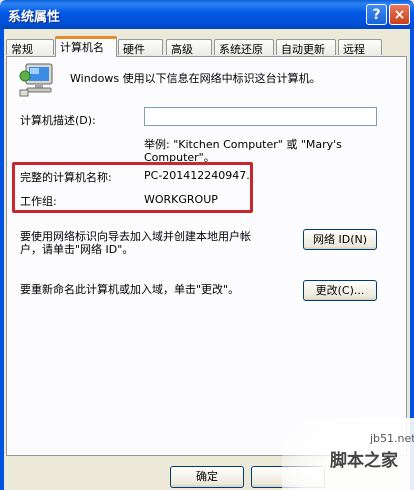 Image resolution: width=414 pixels, height=490 pixels. I want to click on tab-system-restore: 系统还原, so click(244, 47).